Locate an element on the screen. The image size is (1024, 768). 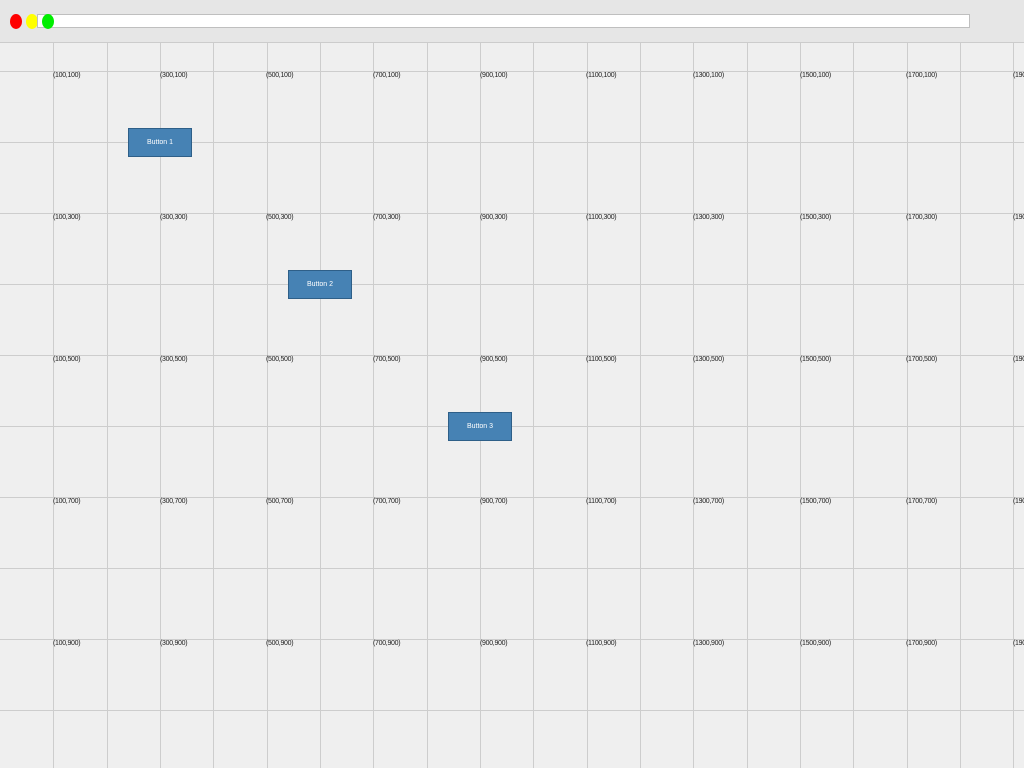
coordinate-label: (1100,700) is located at coordinates (601, 501).